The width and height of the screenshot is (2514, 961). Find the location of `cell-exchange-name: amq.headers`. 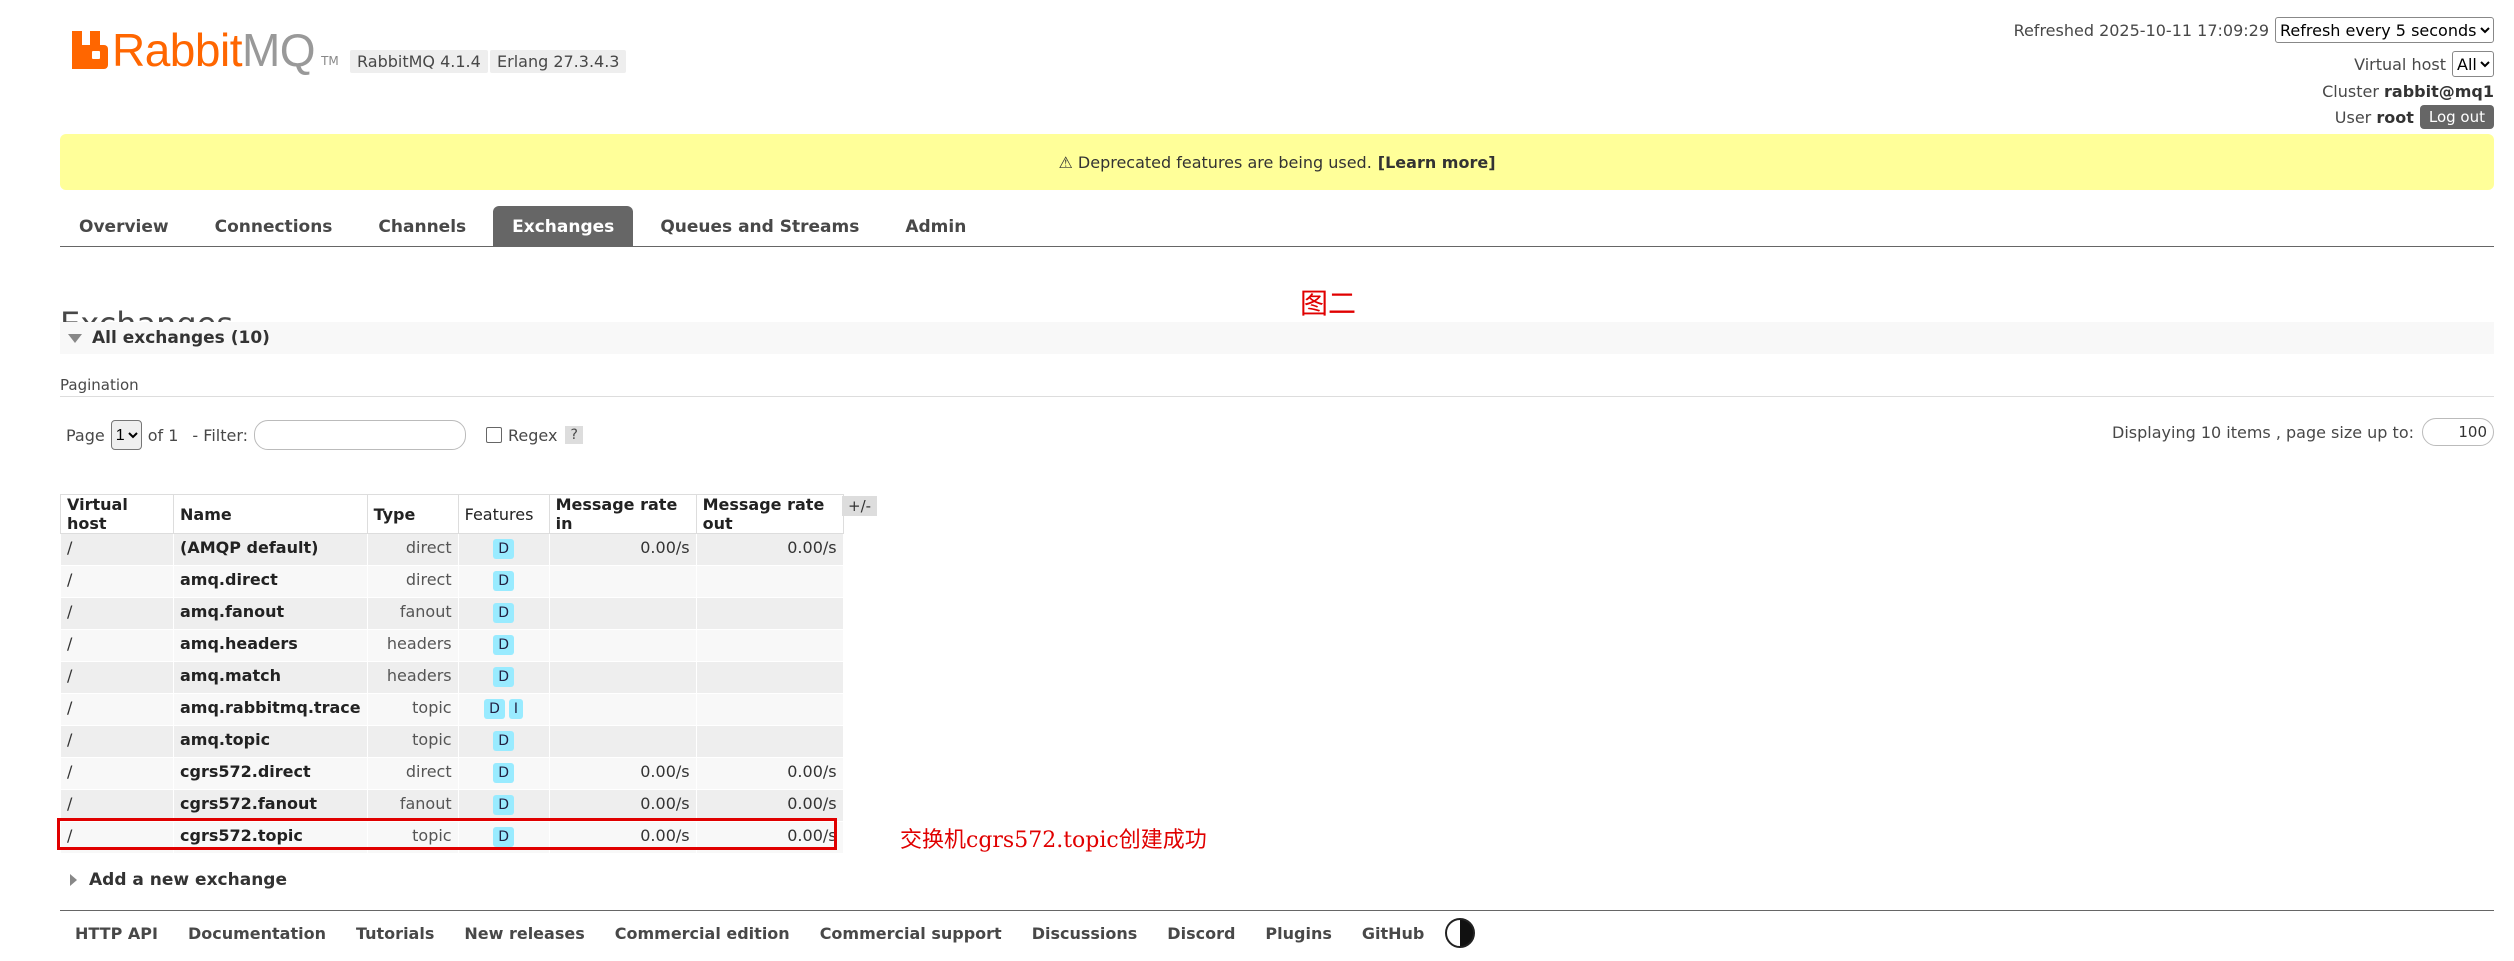

cell-exchange-name: amq.headers is located at coordinates (270, 645).